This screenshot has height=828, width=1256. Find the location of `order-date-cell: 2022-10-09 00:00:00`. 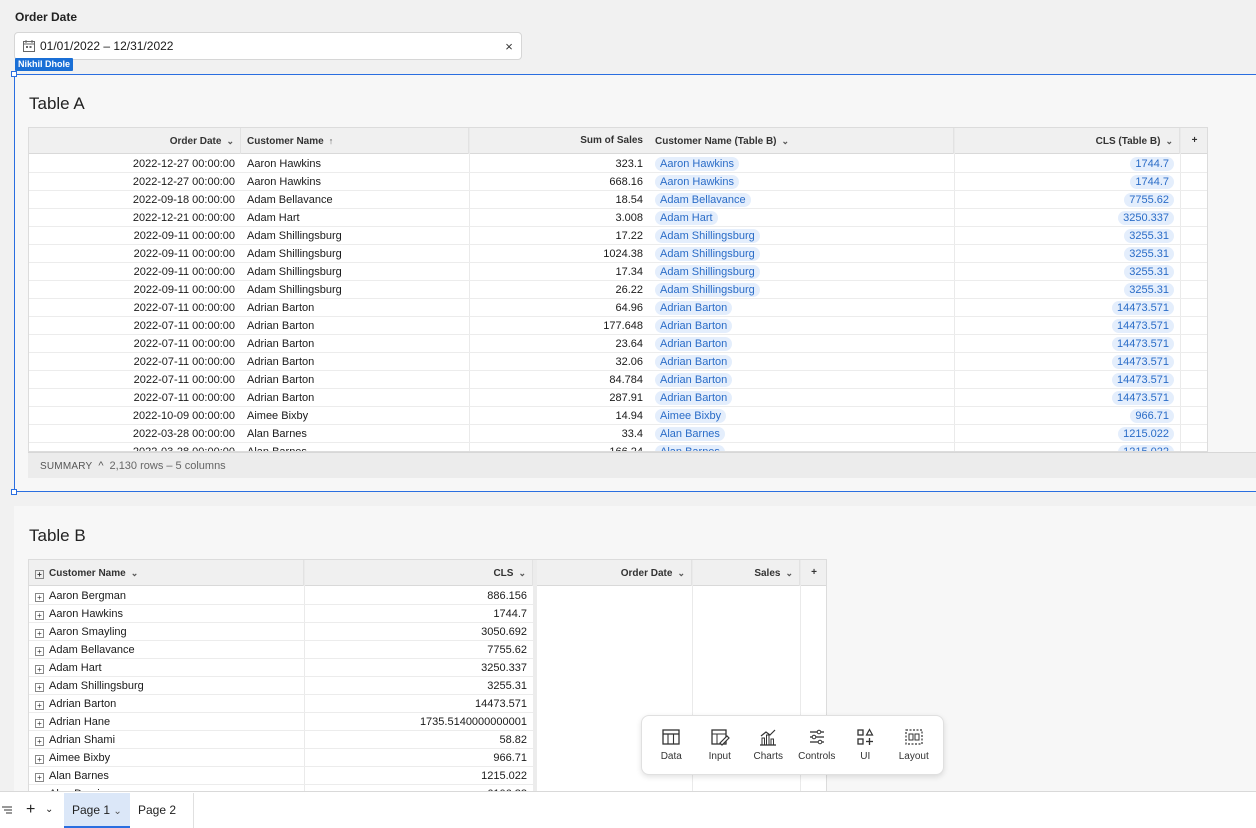

order-date-cell: 2022-10-09 00:00:00 is located at coordinates (135, 416).